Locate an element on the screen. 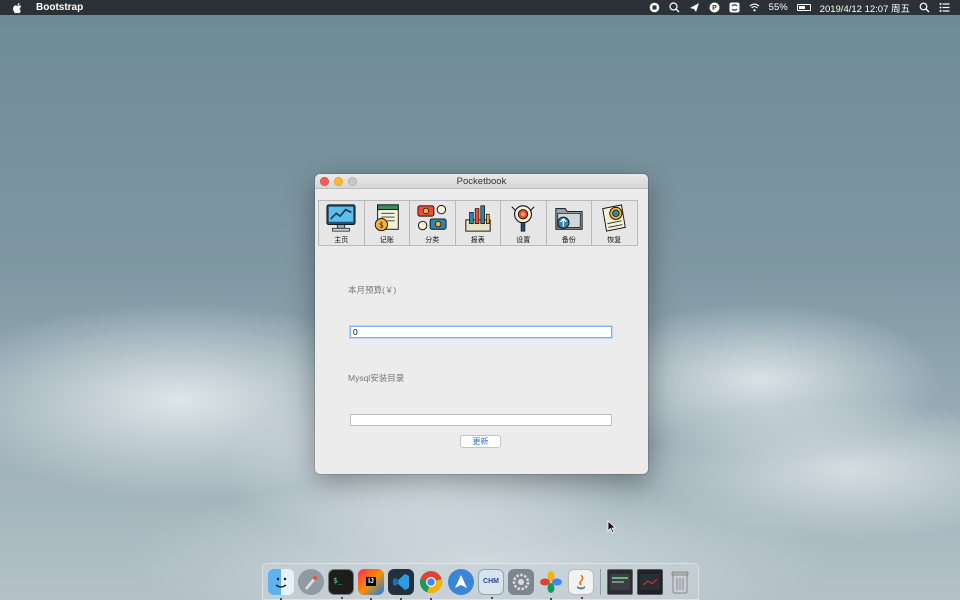  send-icon is located at coordinates (694, 7).